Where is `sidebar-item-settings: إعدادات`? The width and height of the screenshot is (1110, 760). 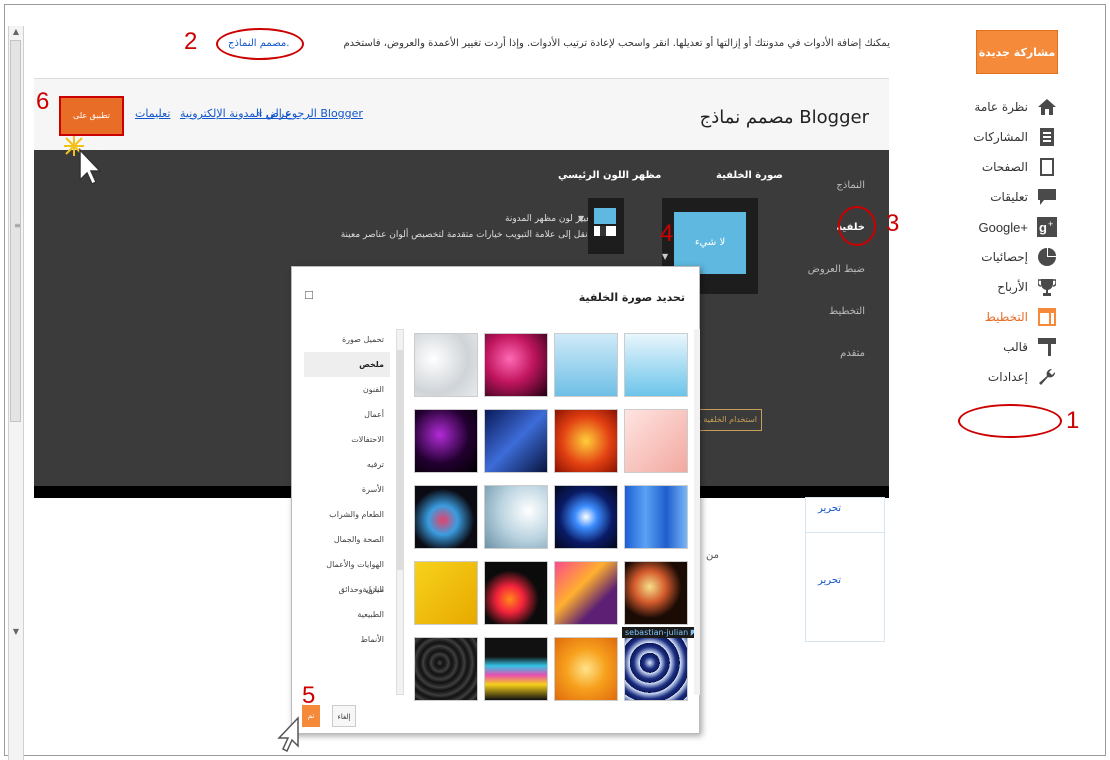
sidebar-item-settings: إعدادات is located at coordinates (983, 377).